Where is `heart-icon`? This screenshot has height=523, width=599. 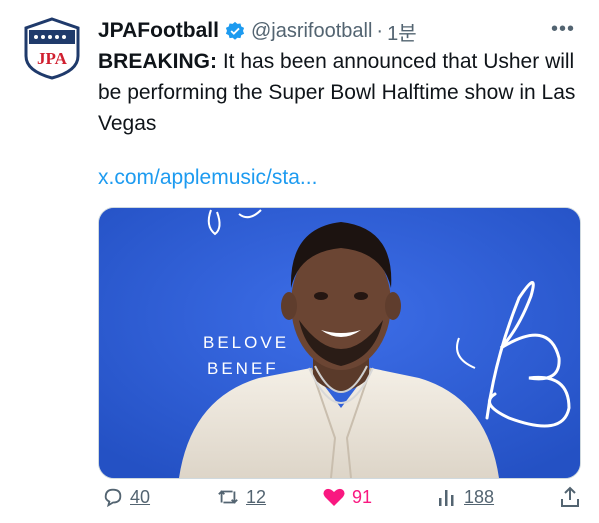 heart-icon is located at coordinates (334, 497).